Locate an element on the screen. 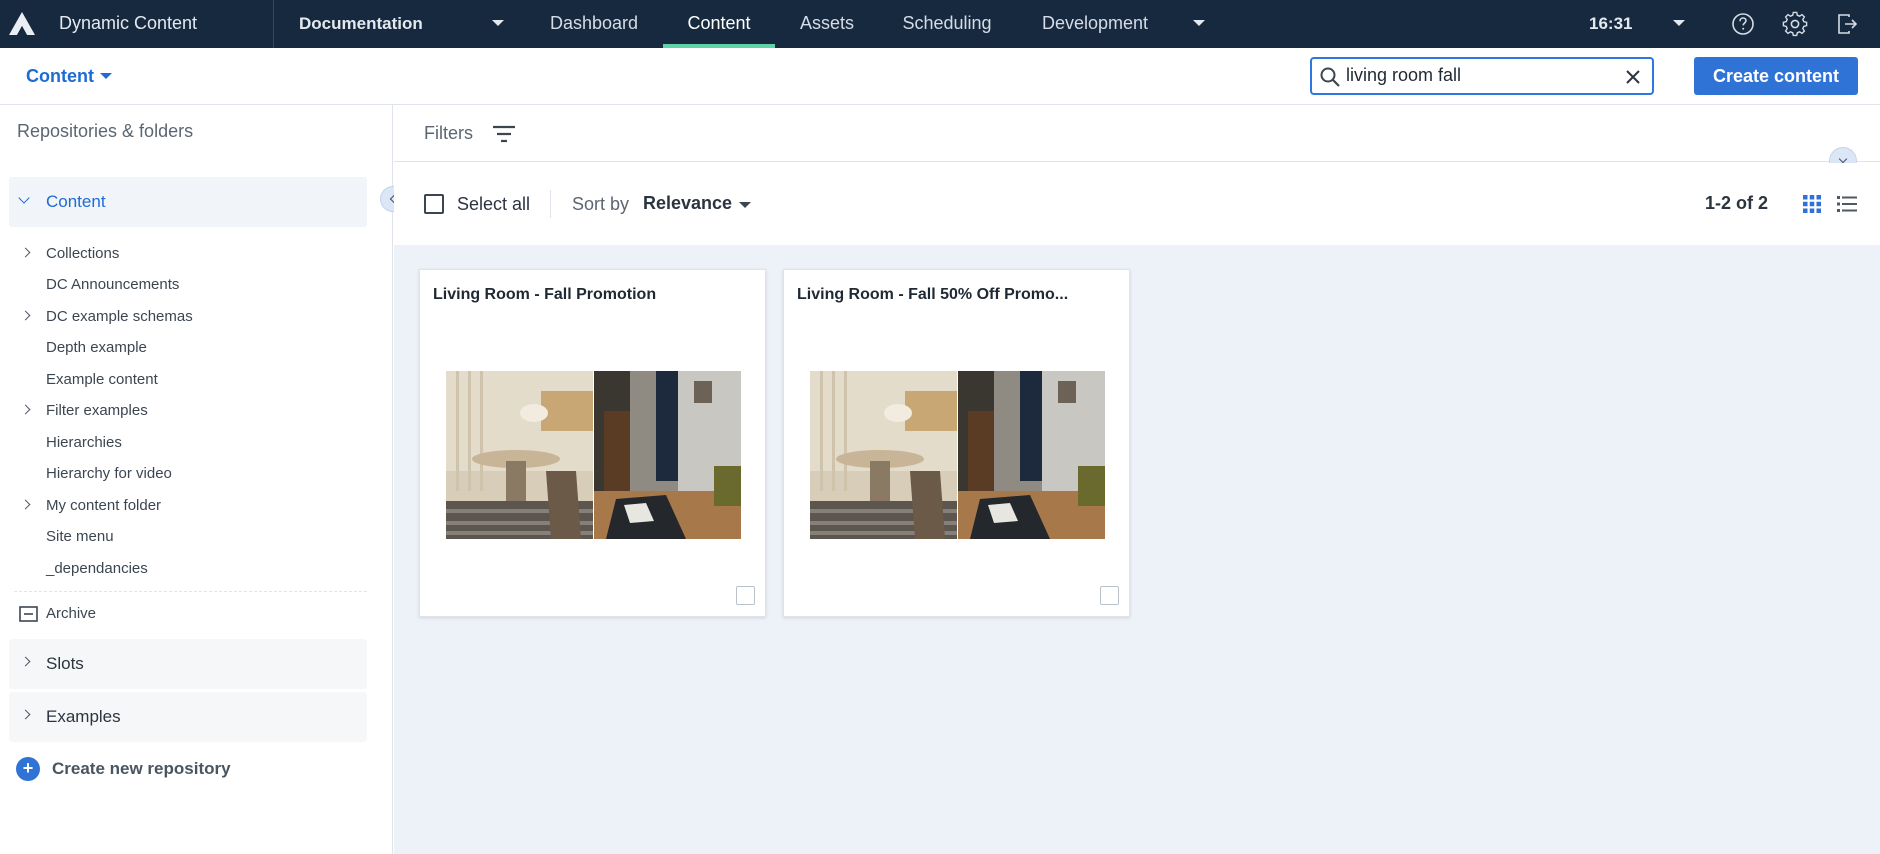 The width and height of the screenshot is (1880, 854). section-caret-icon is located at coordinates (106, 76).